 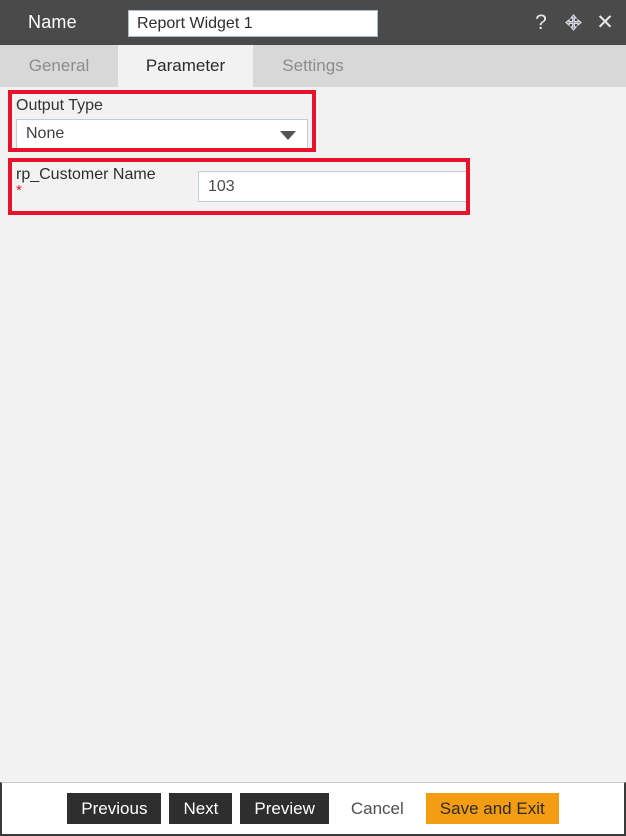 I want to click on tab-general-label: General, so click(x=59, y=65).